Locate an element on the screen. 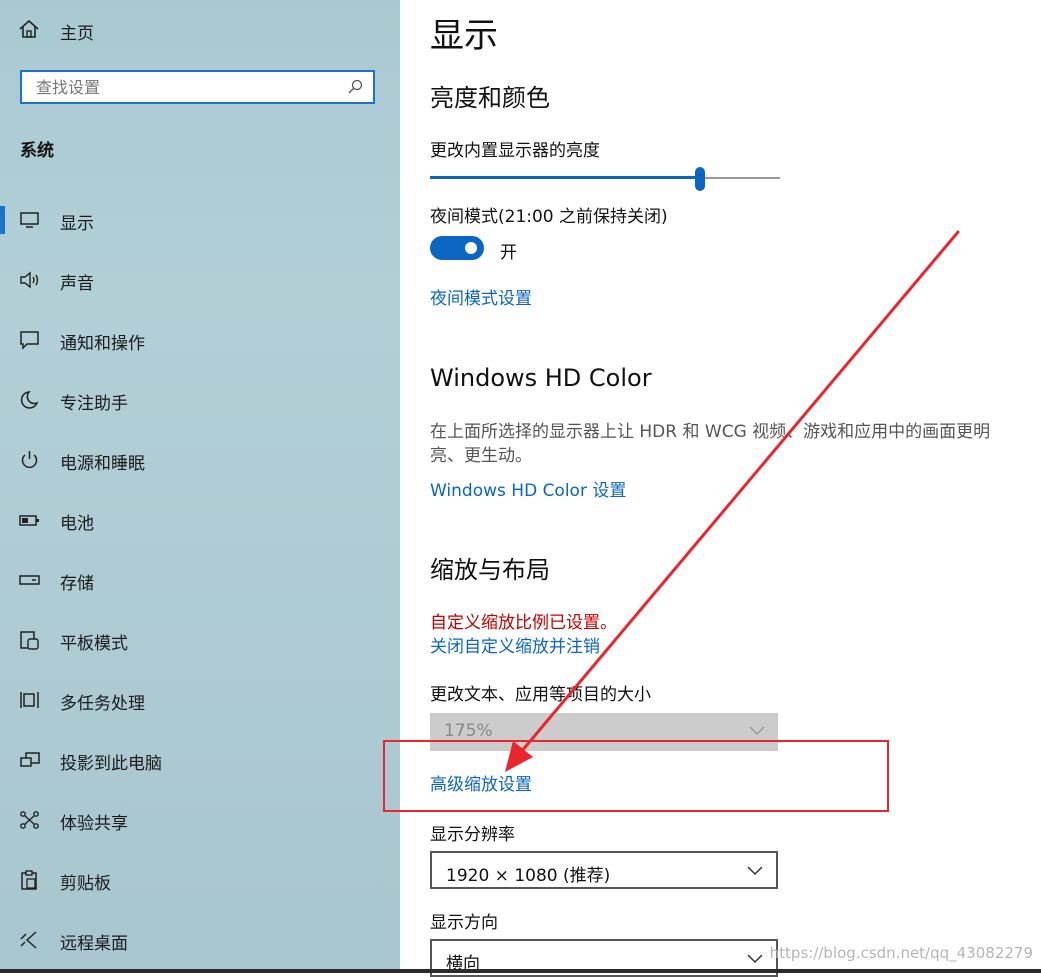 The width and height of the screenshot is (1041, 977). sidebar-item-home-label: 主页 is located at coordinates (77, 33).